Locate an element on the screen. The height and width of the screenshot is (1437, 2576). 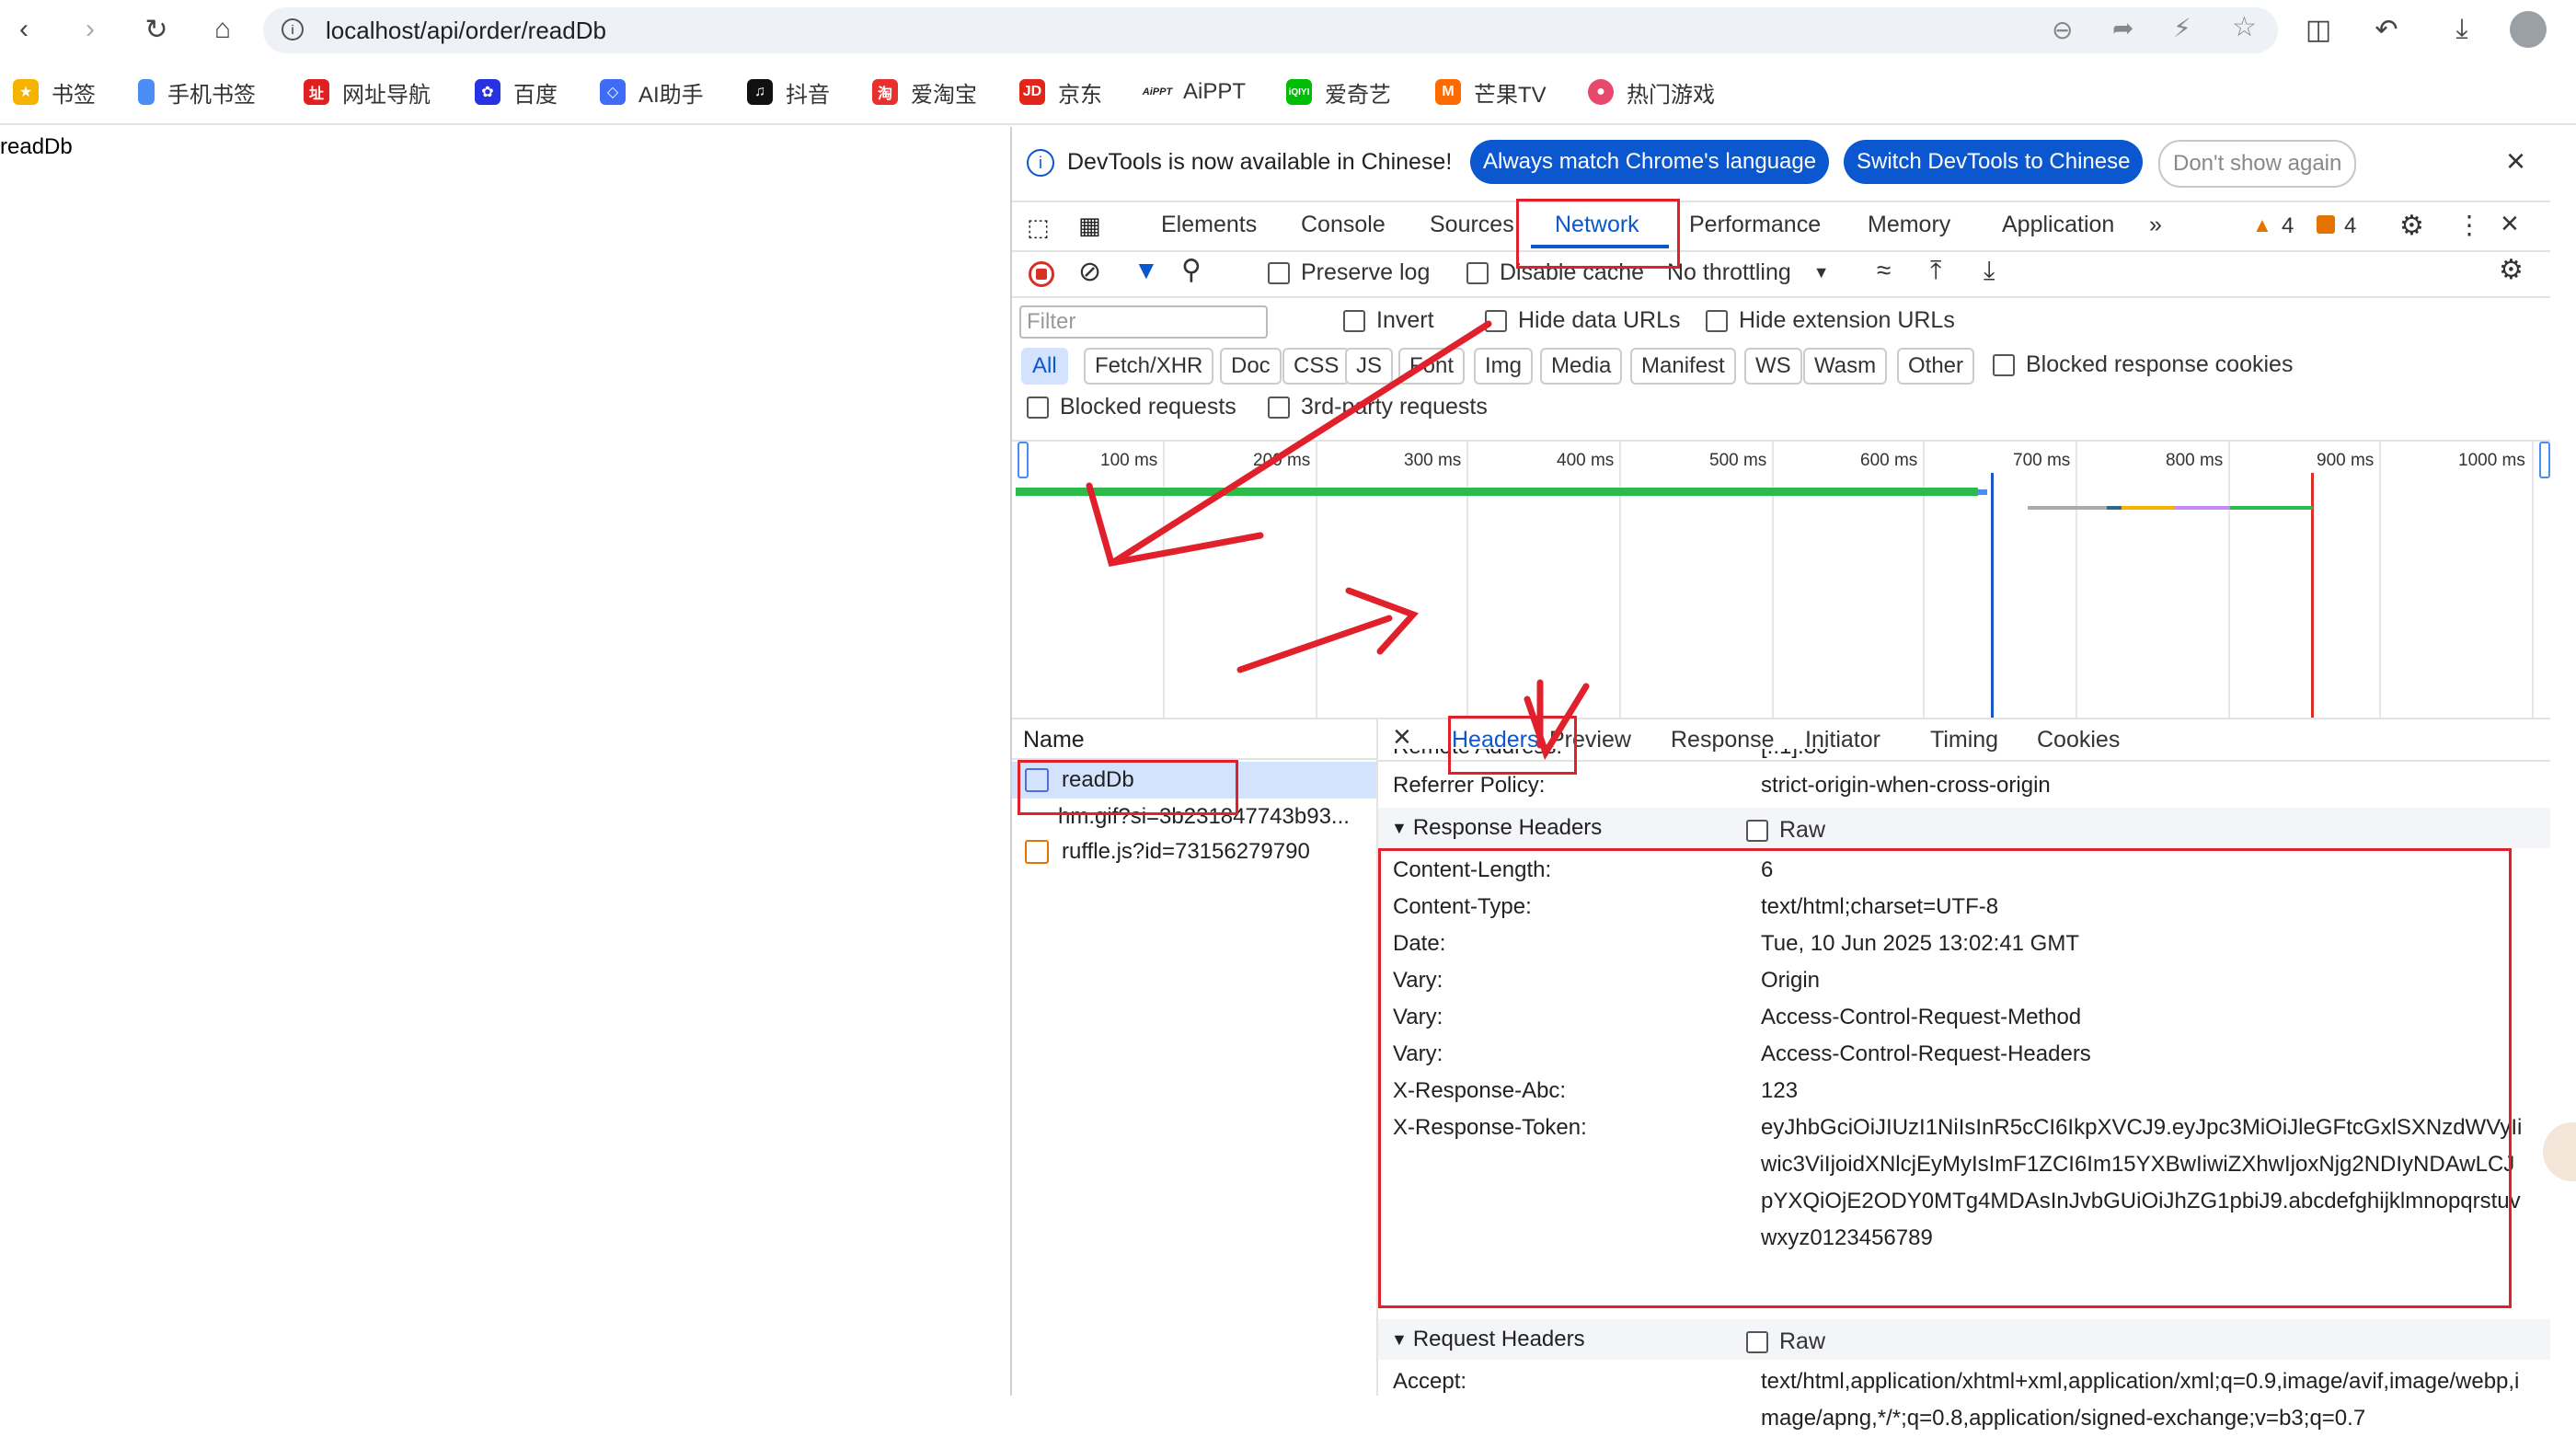
name-column-header: Name is located at coordinates (1194, 739).